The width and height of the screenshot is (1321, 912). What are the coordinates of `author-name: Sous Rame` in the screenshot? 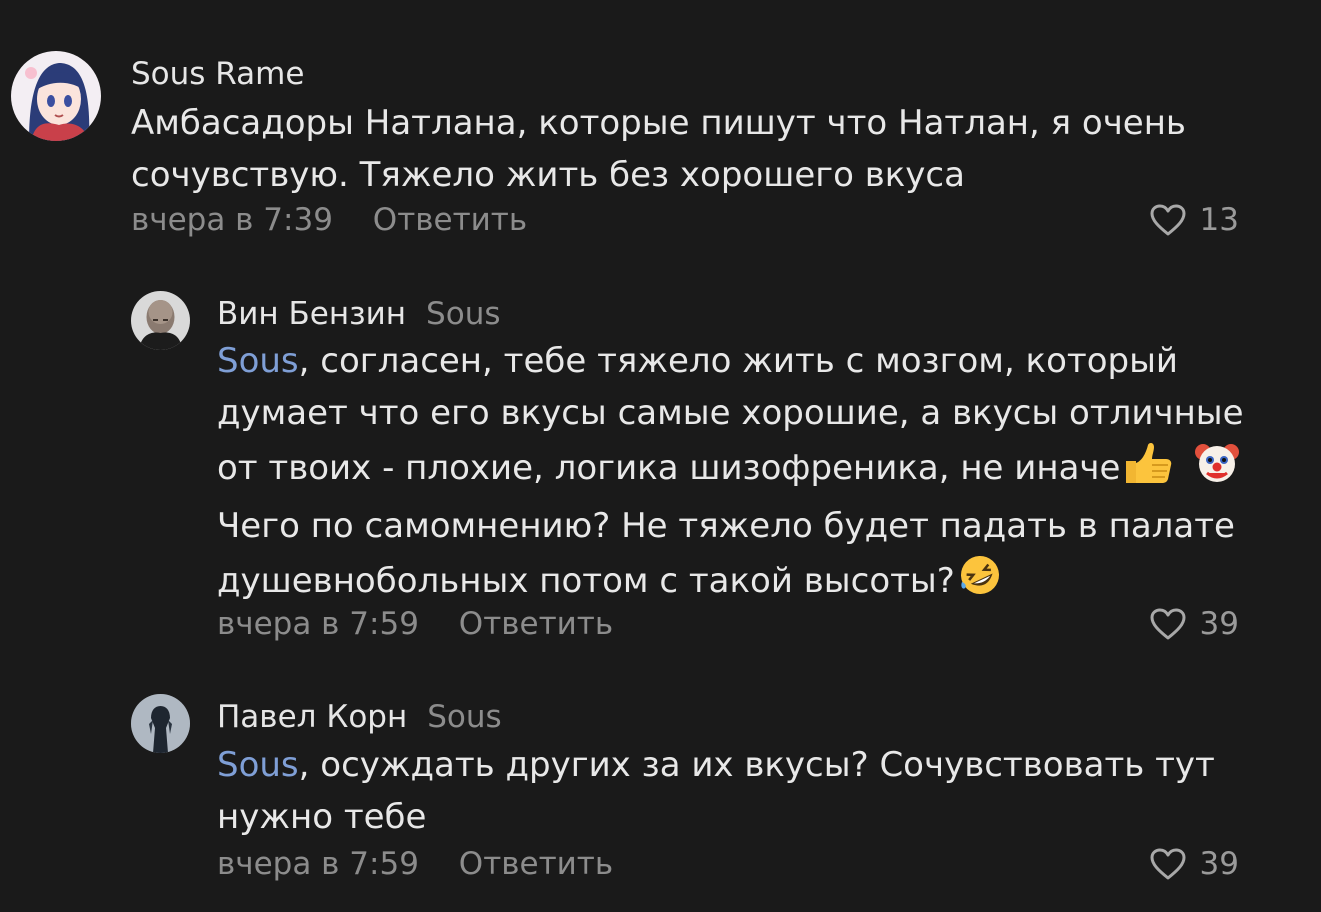 It's located at (217, 74).